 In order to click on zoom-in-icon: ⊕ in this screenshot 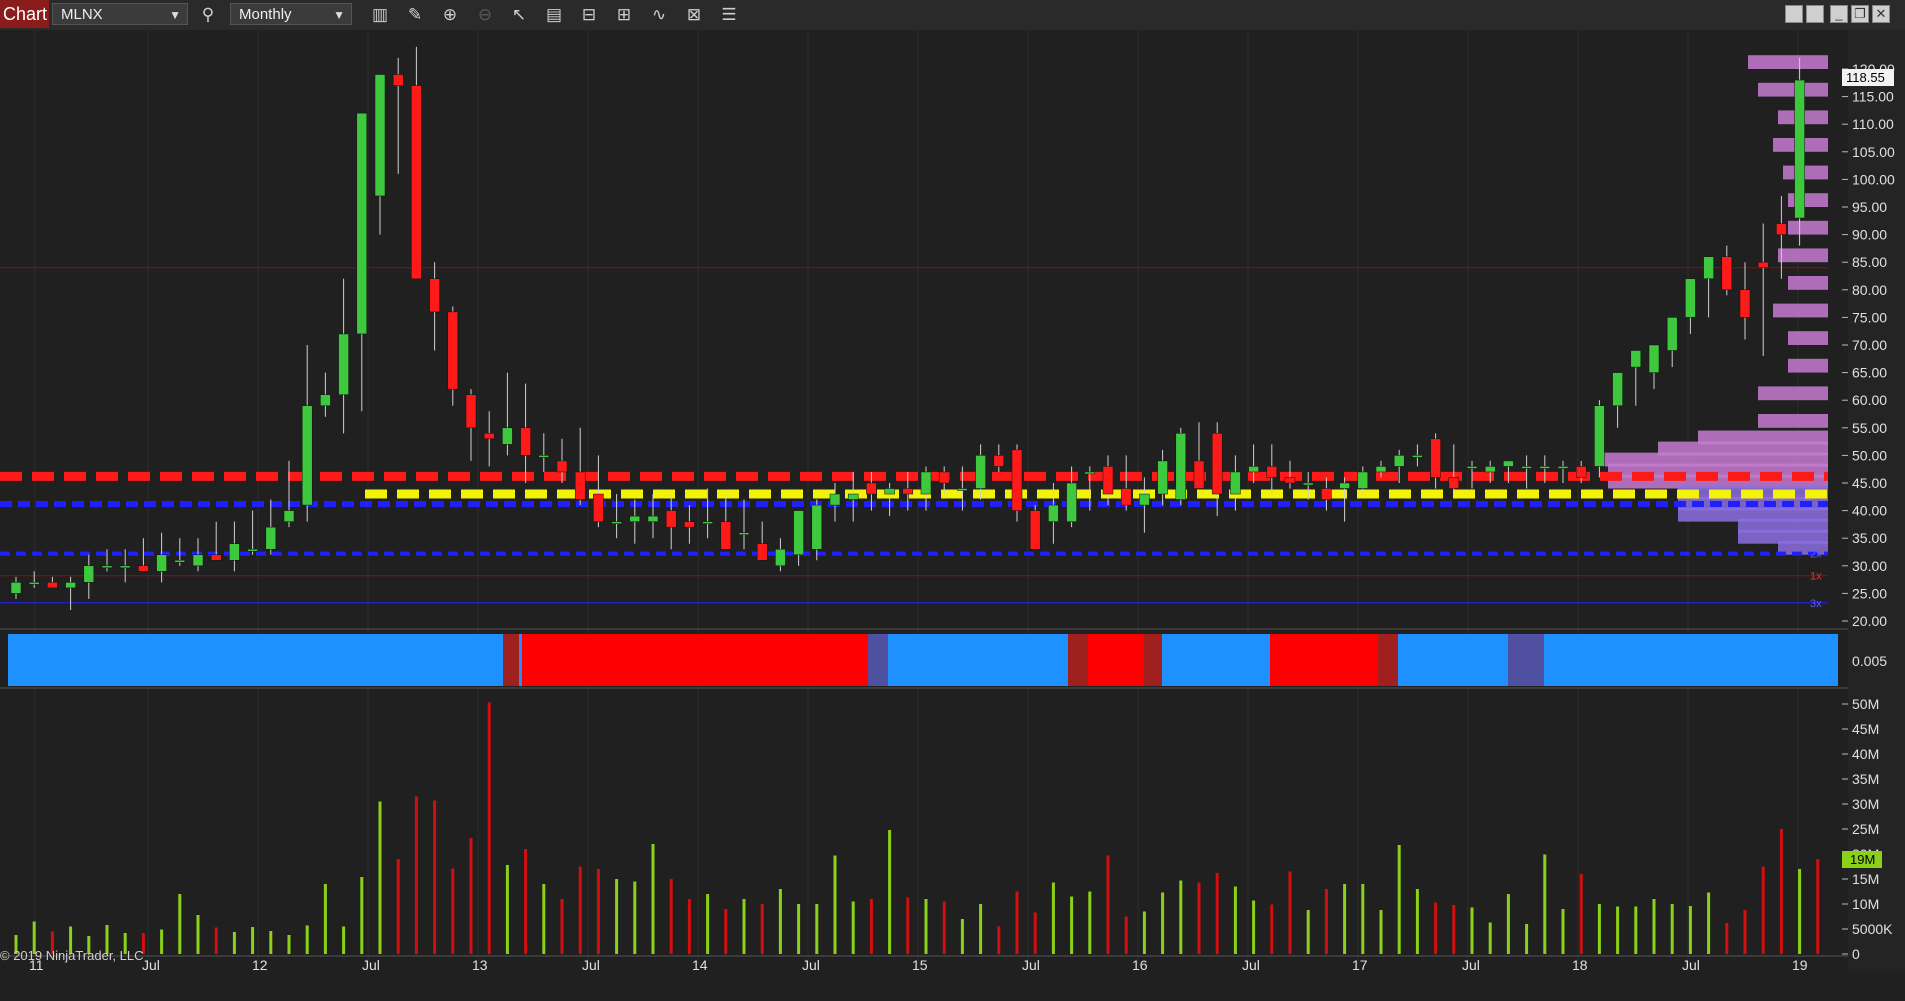, I will do `click(450, 15)`.